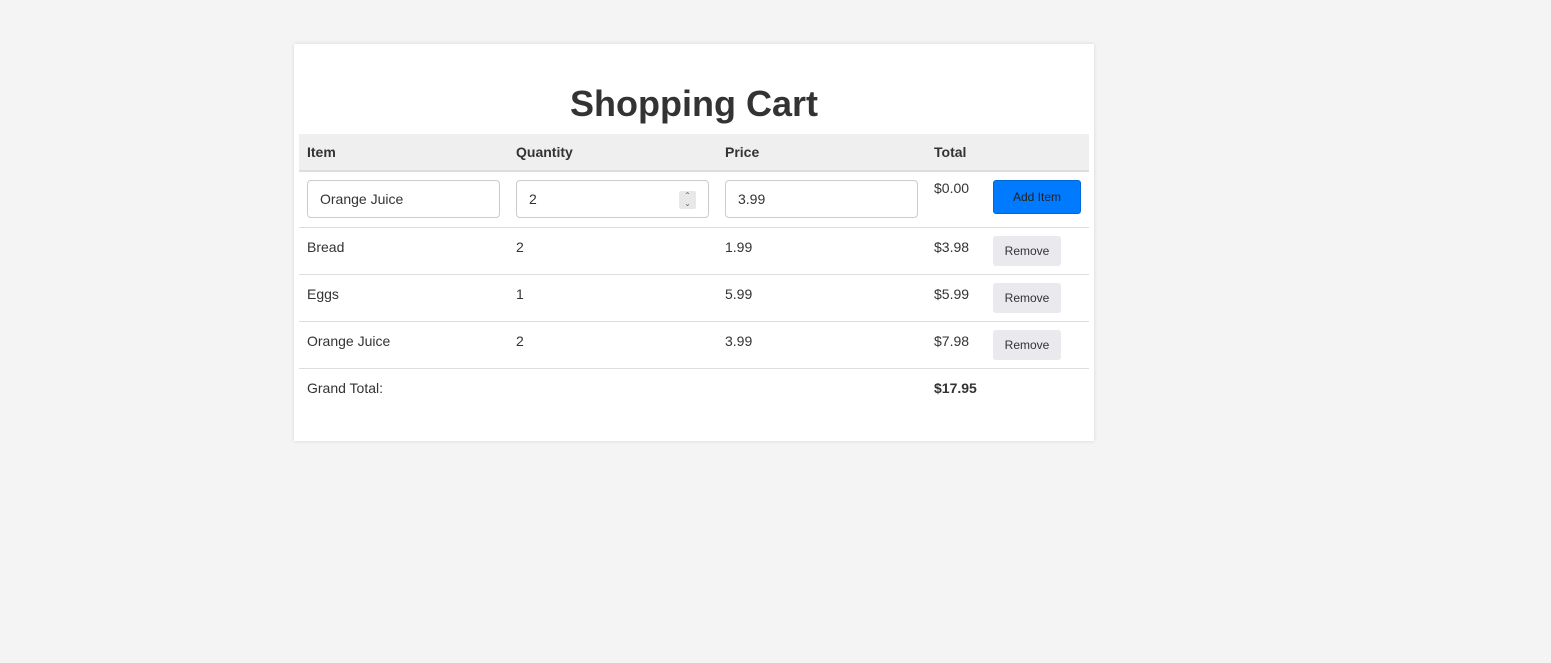 The height and width of the screenshot is (663, 1551). Describe the element at coordinates (955, 199) in the screenshot. I see `new-item-total: $0.00` at that location.